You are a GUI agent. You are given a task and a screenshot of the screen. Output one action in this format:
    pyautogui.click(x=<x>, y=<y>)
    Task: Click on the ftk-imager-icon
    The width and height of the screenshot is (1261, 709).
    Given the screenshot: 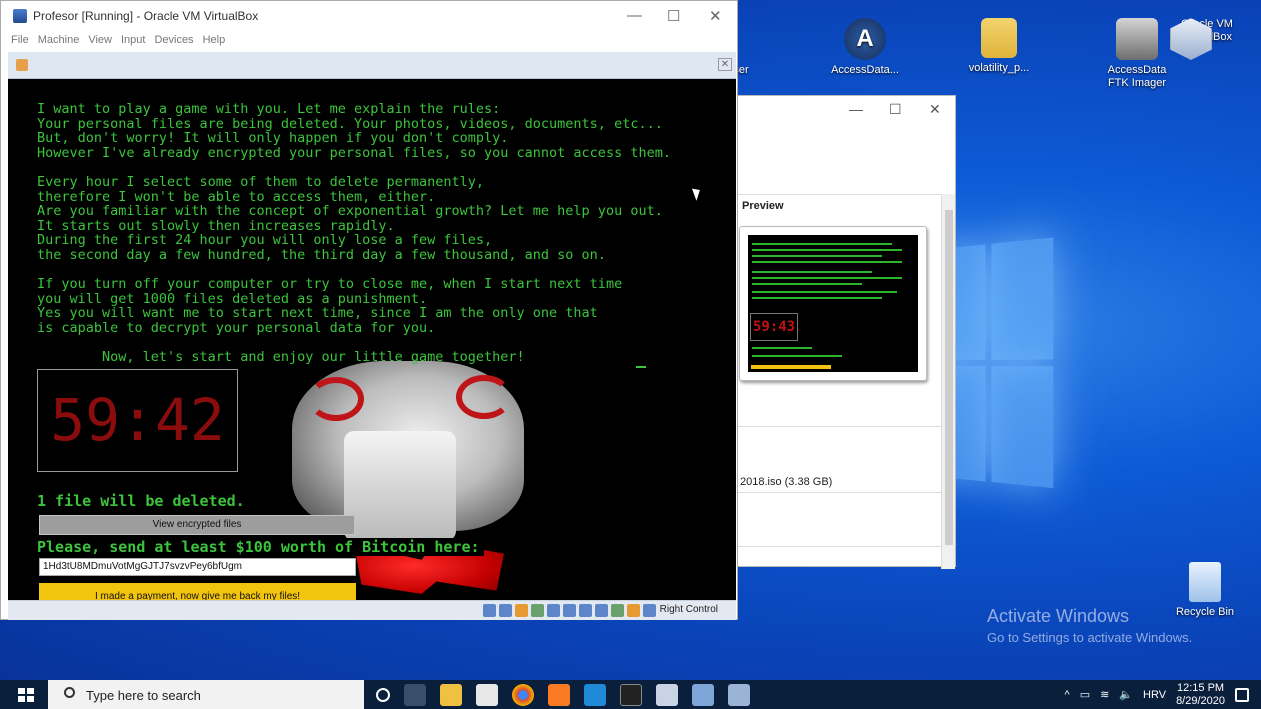 What is the action you would take?
    pyautogui.click(x=1137, y=39)
    